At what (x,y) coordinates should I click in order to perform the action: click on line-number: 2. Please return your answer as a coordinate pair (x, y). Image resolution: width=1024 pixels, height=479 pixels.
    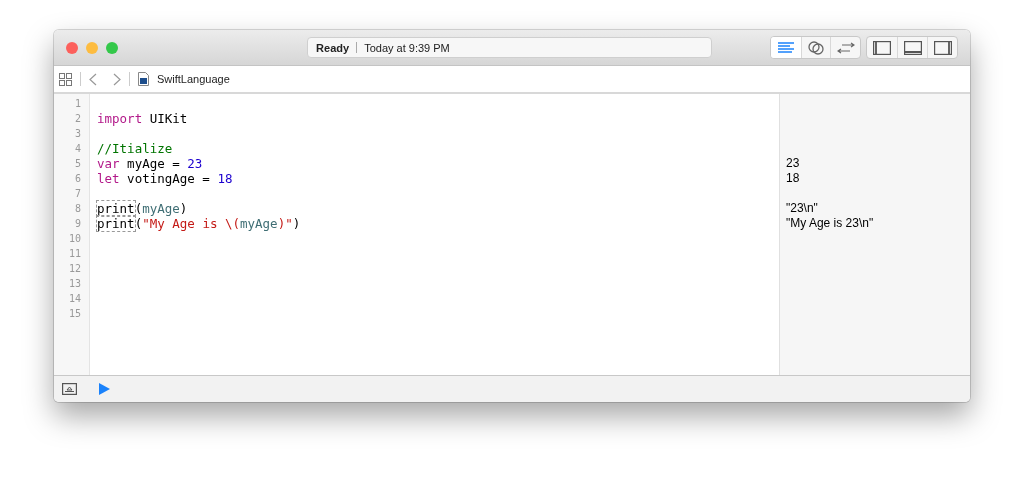
    Looking at the image, I should click on (77, 119).